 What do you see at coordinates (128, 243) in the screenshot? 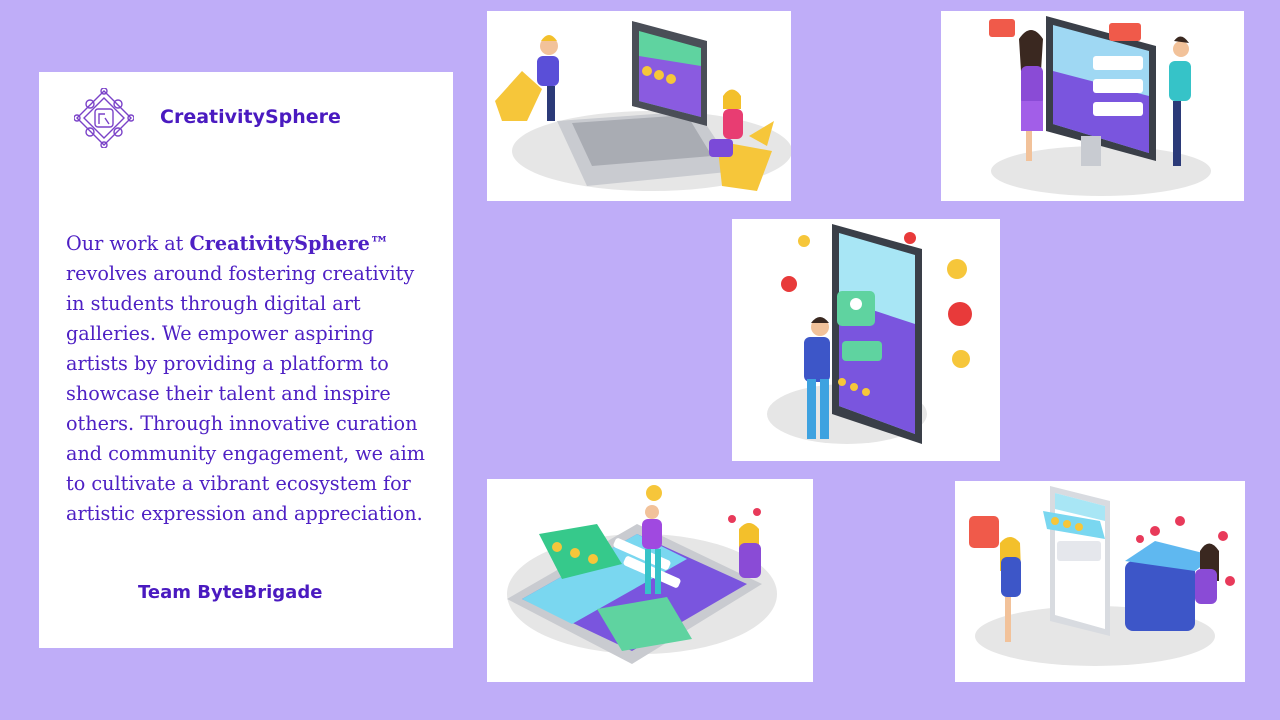
I see `description-intro: Our work at` at bounding box center [128, 243].